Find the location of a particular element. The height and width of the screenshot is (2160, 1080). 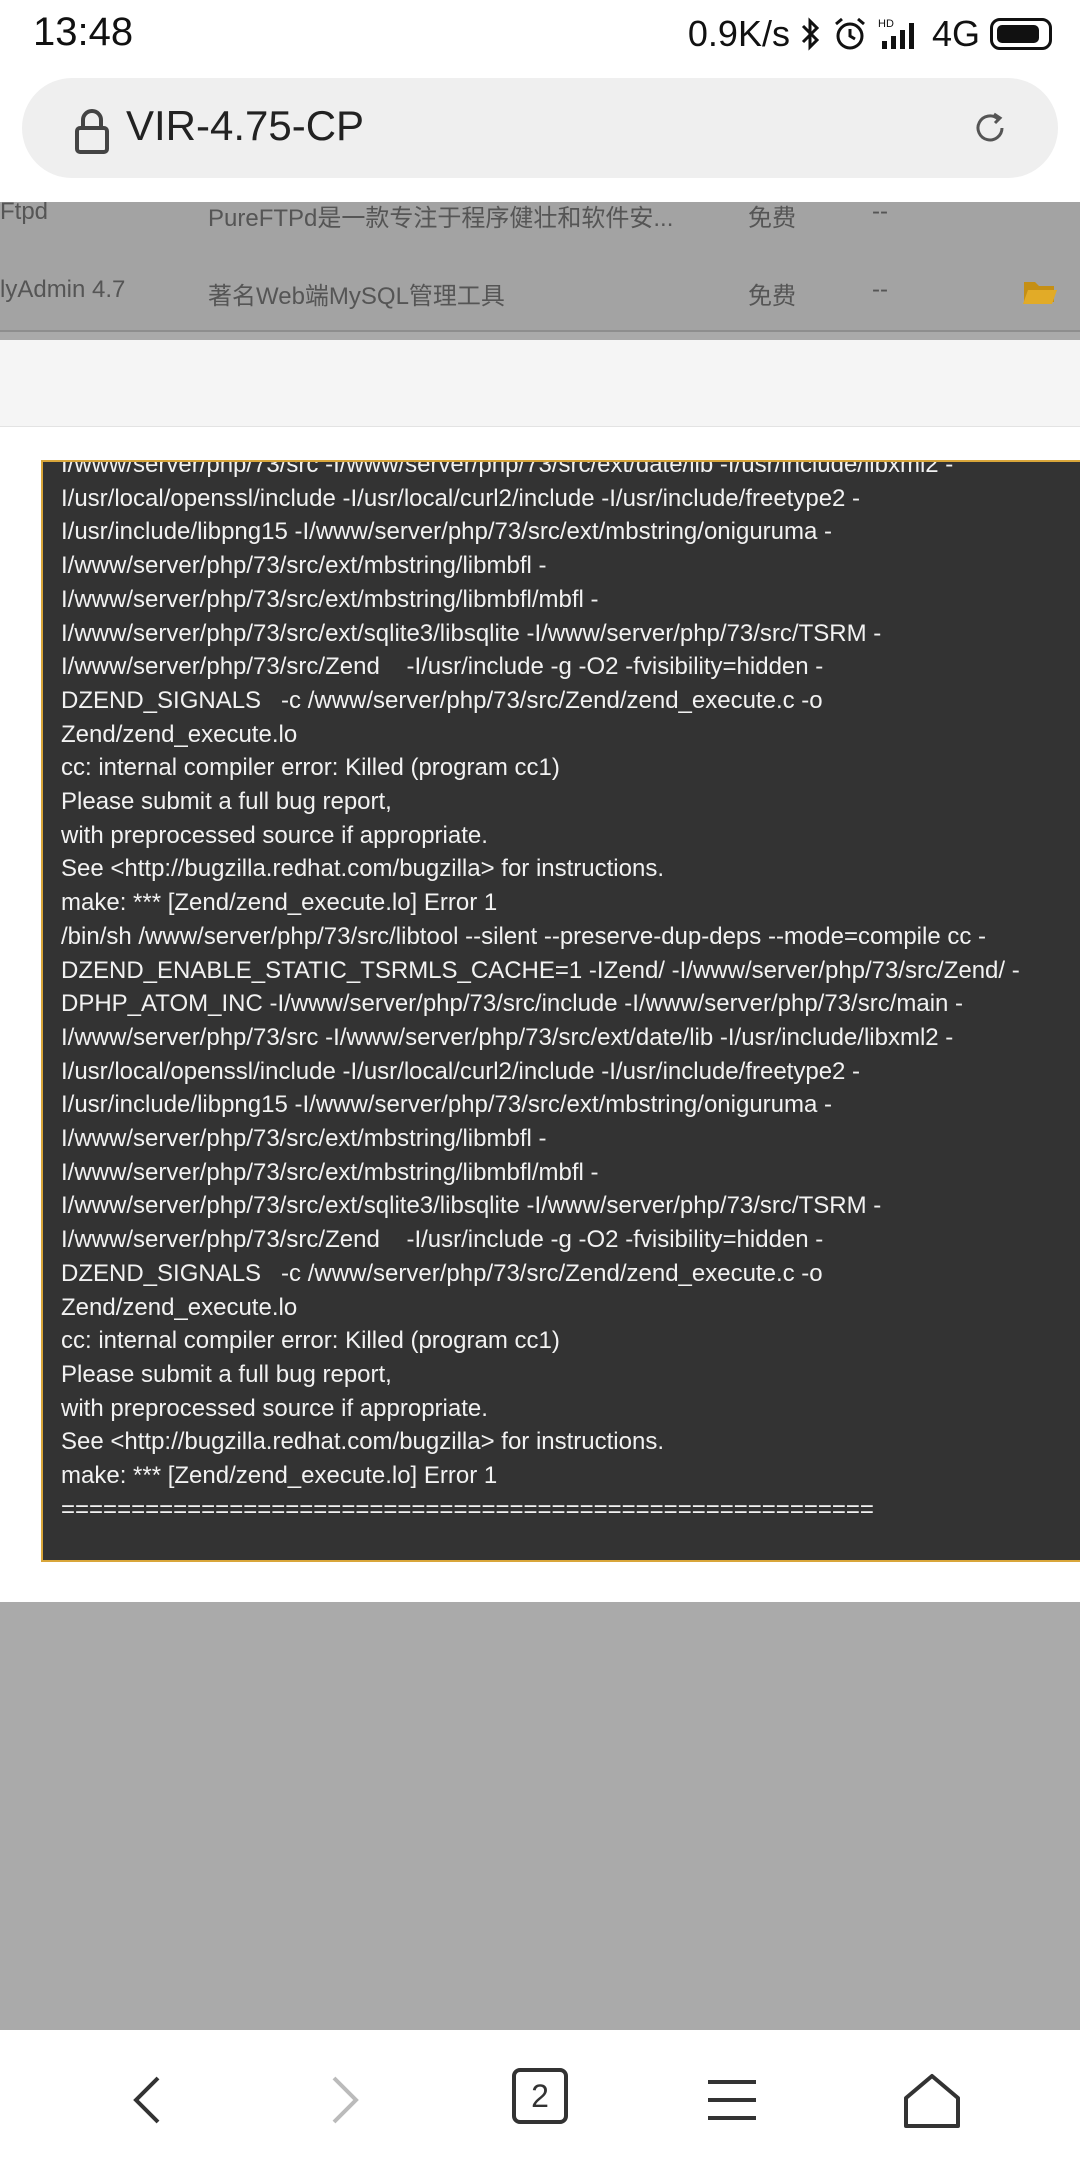

plugin-desc: 著名Web端MySQL管理工具 is located at coordinates (356, 296).